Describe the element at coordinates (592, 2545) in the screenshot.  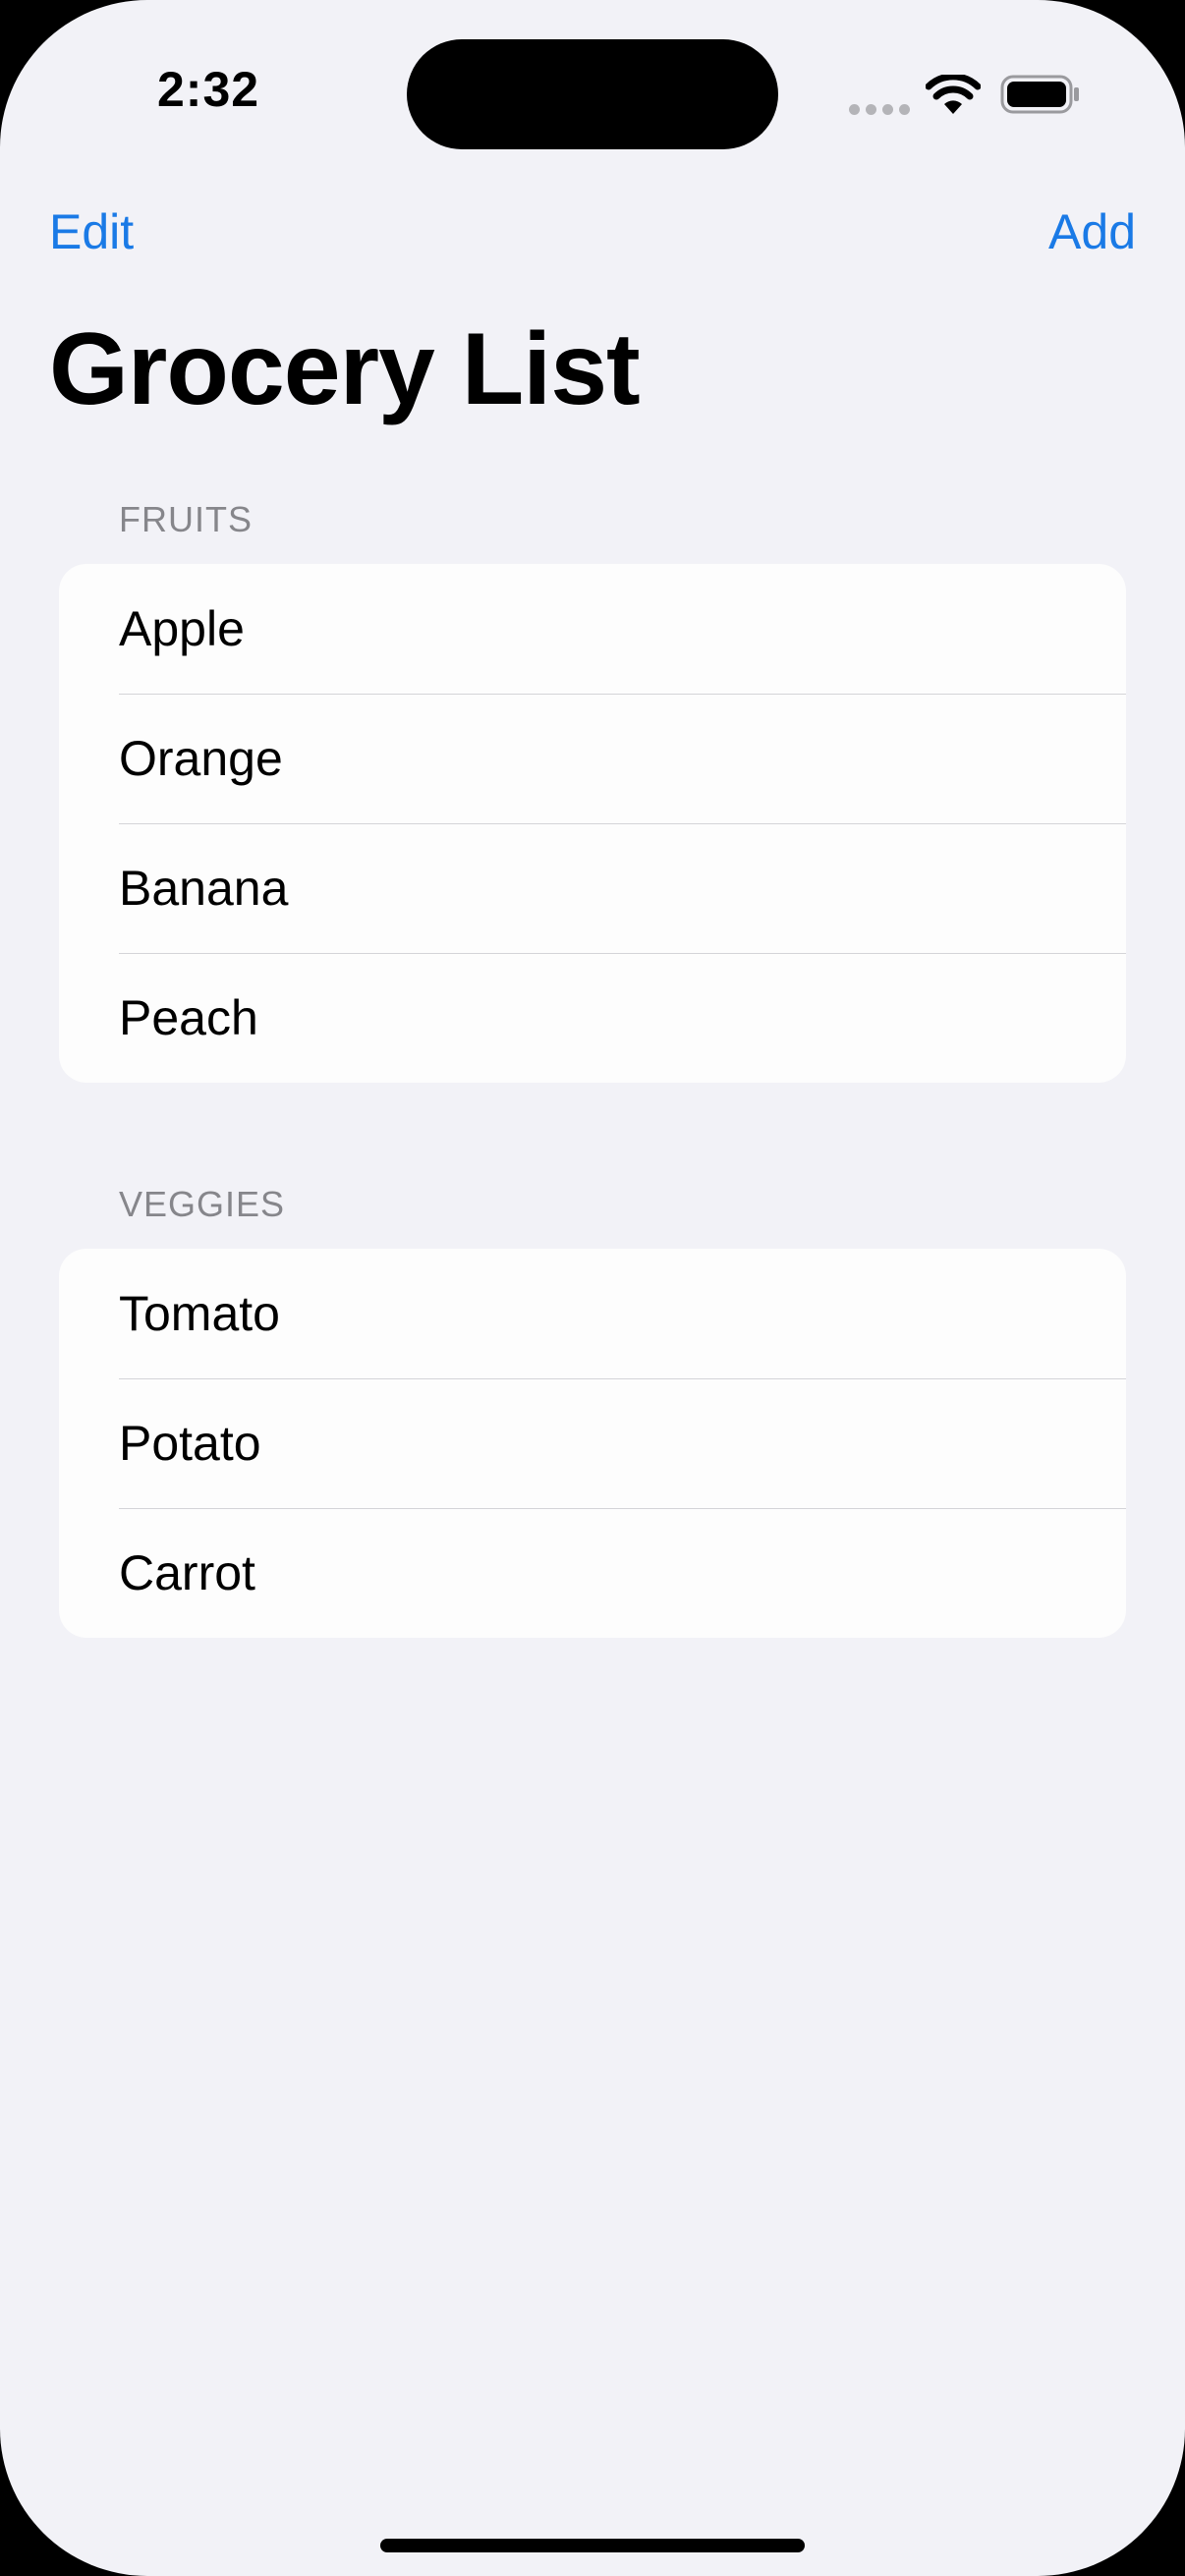
I see `home-indicator` at that location.